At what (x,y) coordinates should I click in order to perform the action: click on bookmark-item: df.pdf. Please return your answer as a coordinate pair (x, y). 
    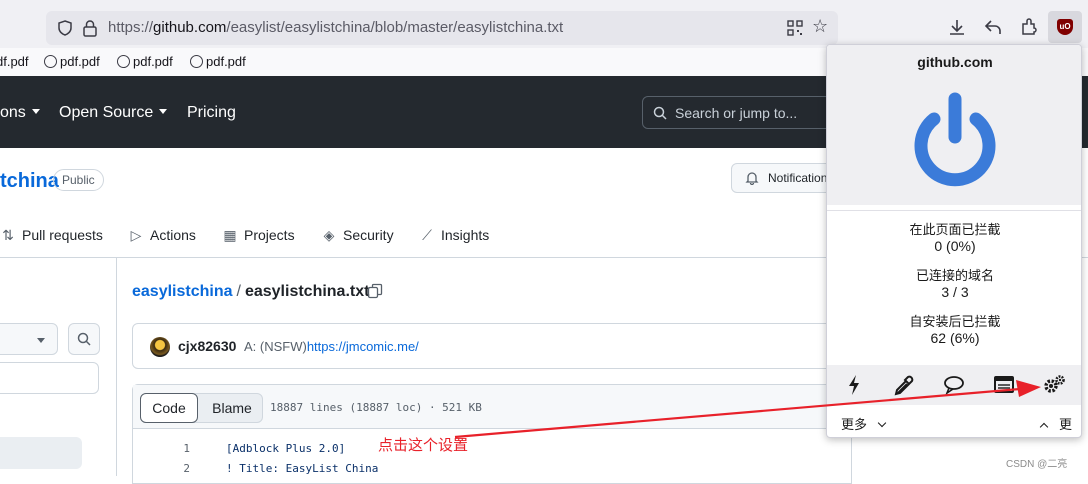
    Looking at the image, I should click on (14, 61).